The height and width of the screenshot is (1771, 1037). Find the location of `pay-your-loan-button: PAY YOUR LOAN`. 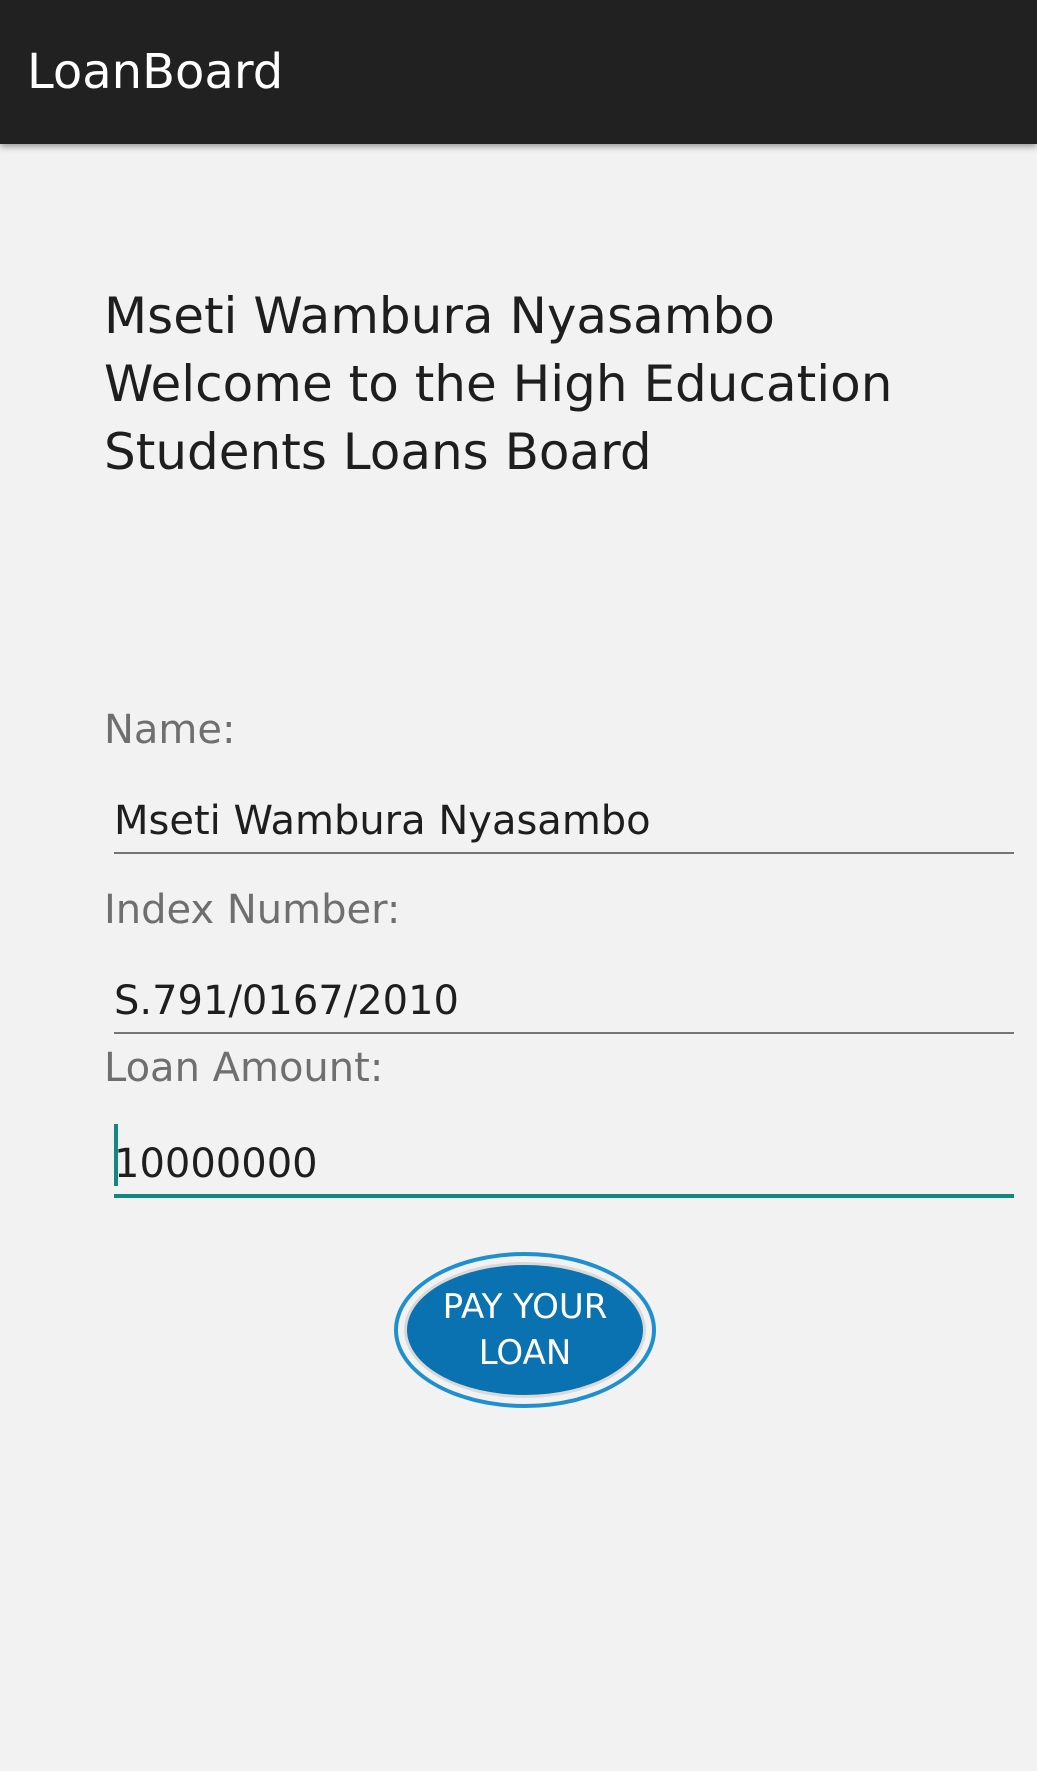

pay-your-loan-button: PAY YOUR LOAN is located at coordinates (525, 1330).